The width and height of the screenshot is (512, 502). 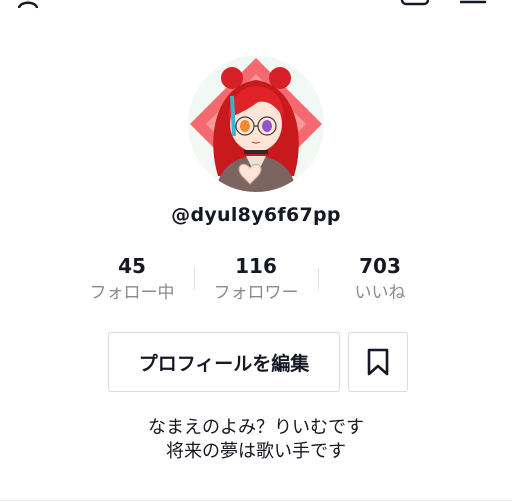 What do you see at coordinates (416, 5) in the screenshot?
I see `footprint-icon` at bounding box center [416, 5].